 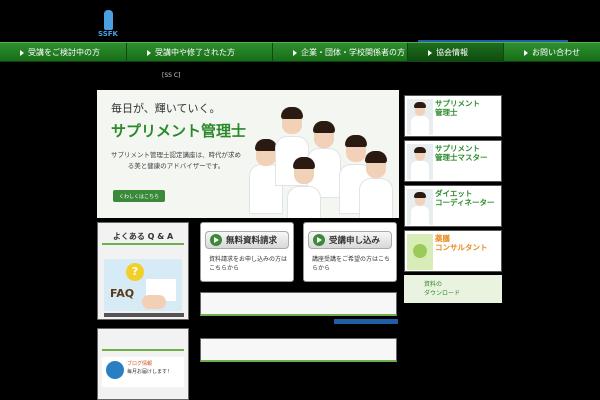 I want to click on course-card-title: ダイエット コーディネーター, so click(x=465, y=198).